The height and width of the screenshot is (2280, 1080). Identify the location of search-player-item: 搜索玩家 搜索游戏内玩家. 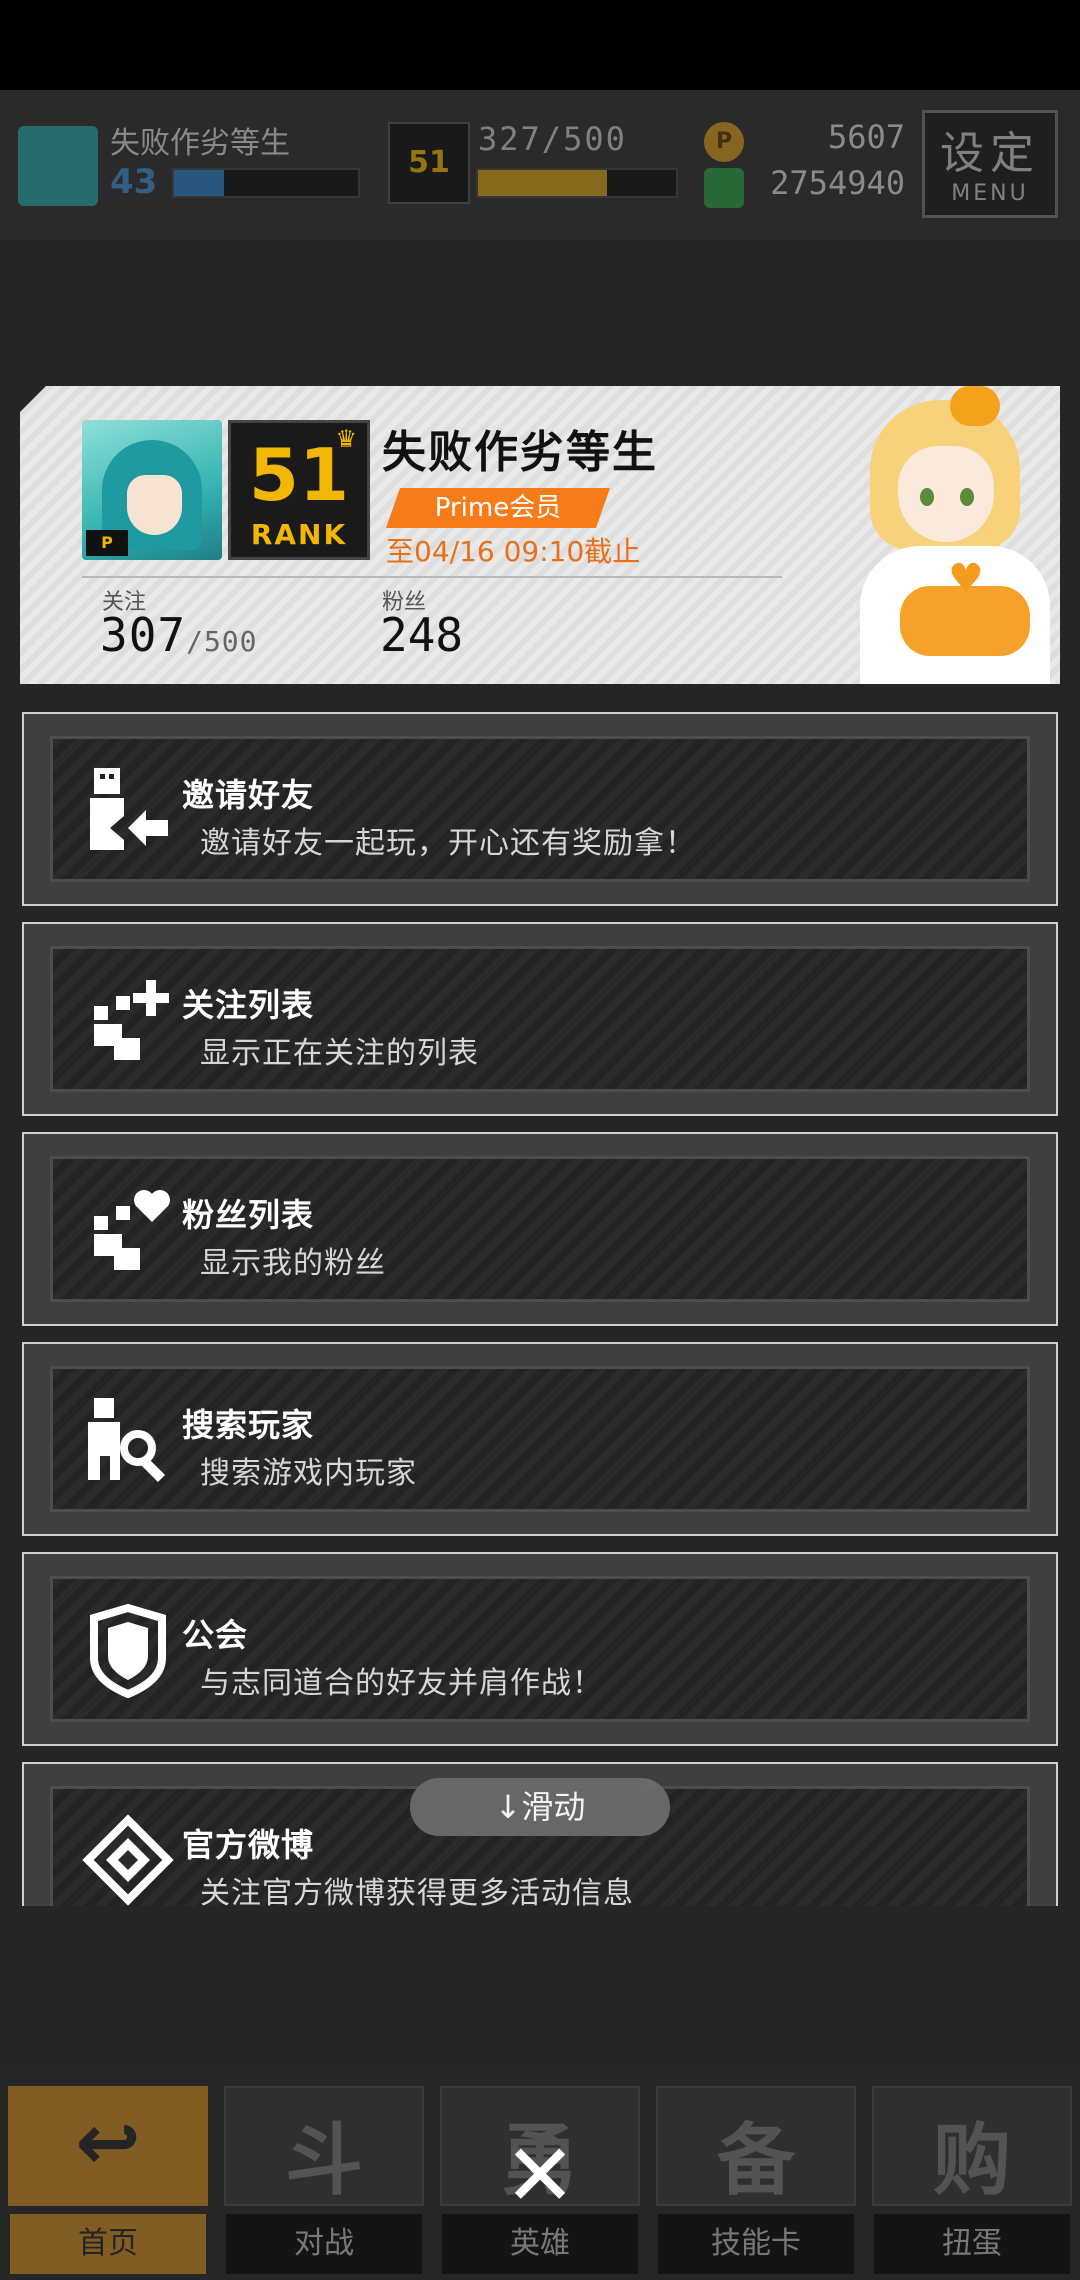
(540, 1439).